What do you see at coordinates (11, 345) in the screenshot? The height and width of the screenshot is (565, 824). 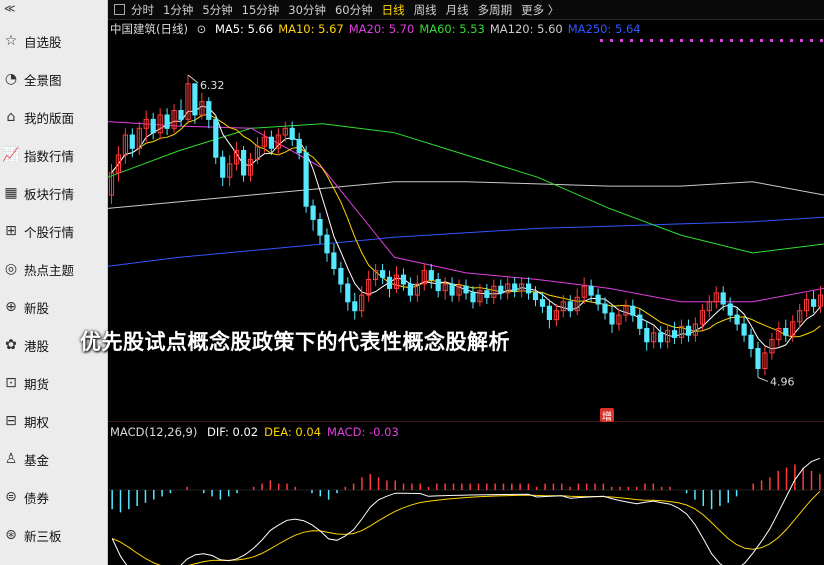 I see `bauhinia-icon: ✿` at bounding box center [11, 345].